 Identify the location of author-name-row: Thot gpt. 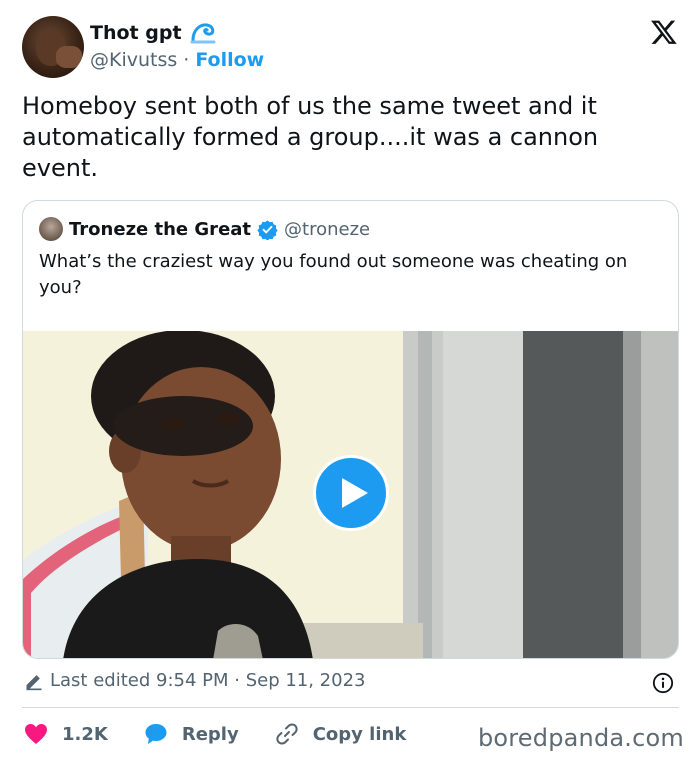
(153, 33).